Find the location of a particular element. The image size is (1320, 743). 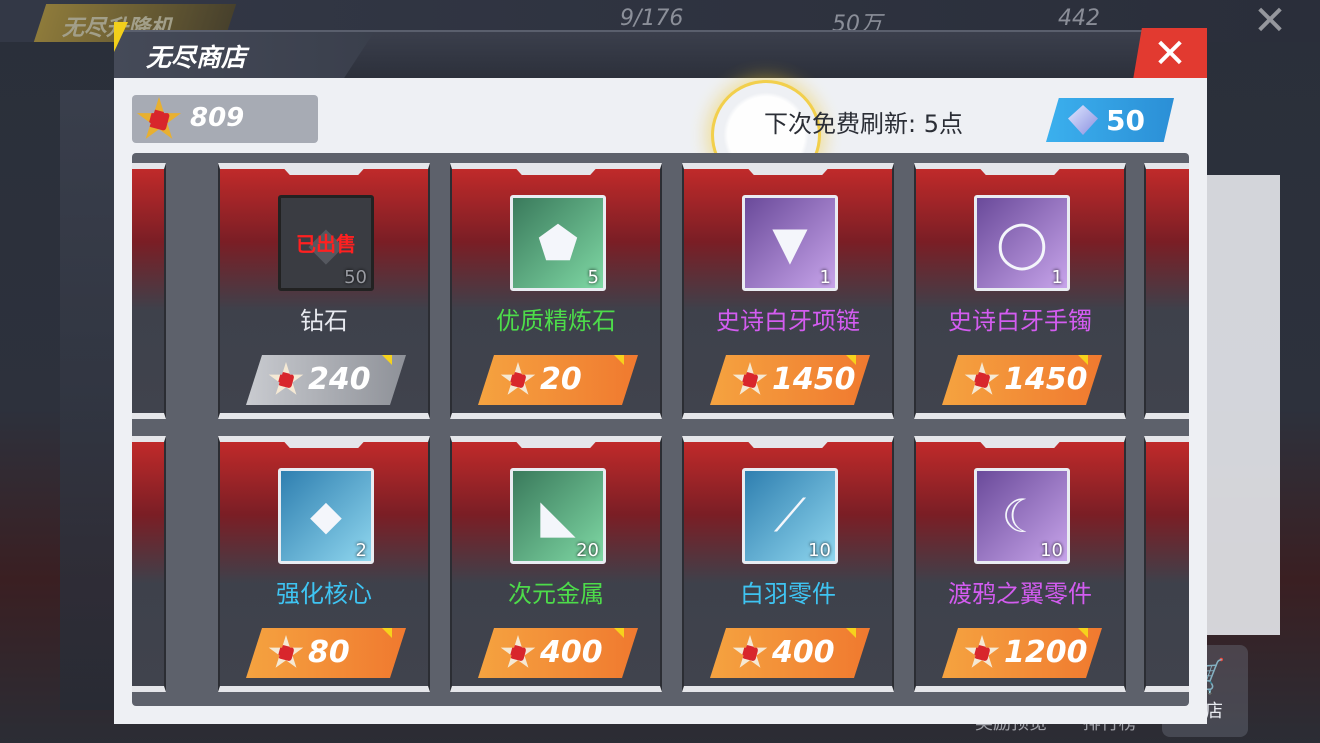

item-price: 20 is located at coordinates (561, 379).